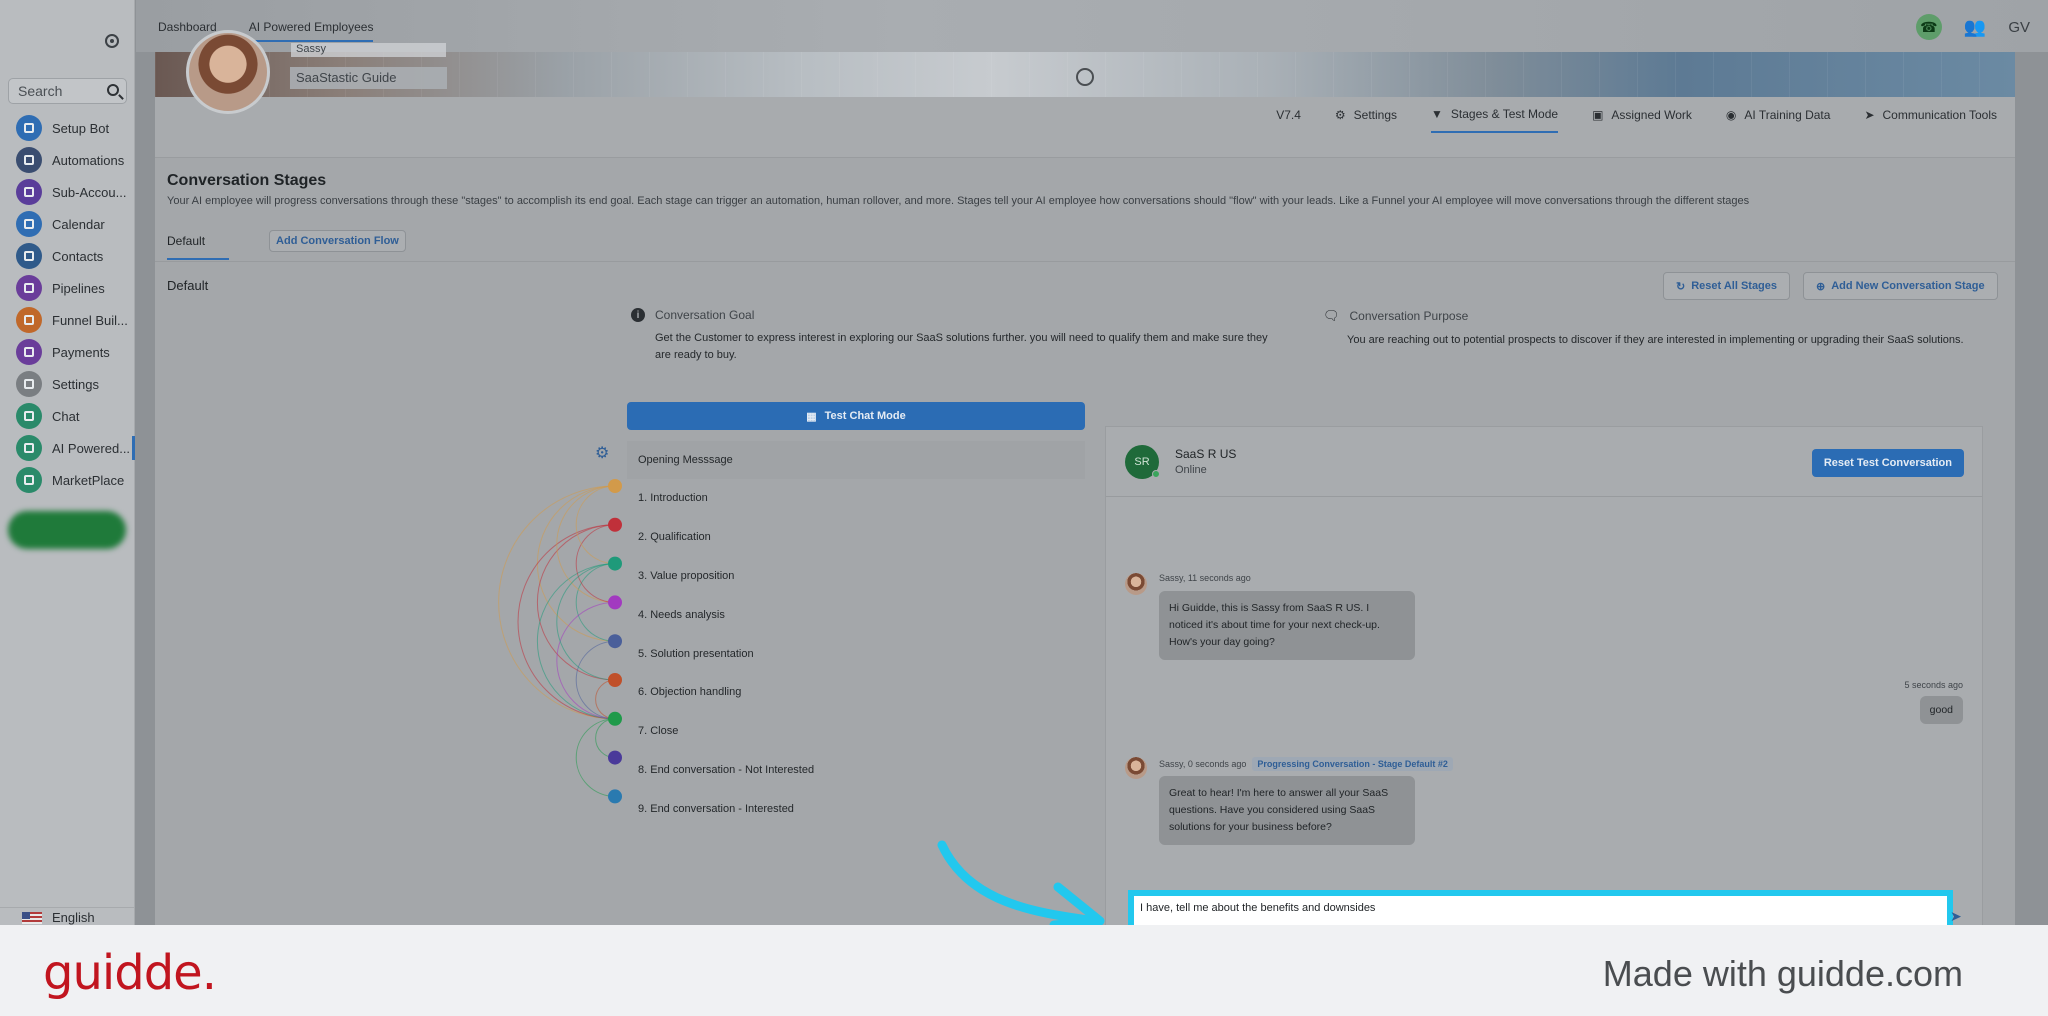  I want to click on goal-heading: Conversation Goal, so click(705, 315).